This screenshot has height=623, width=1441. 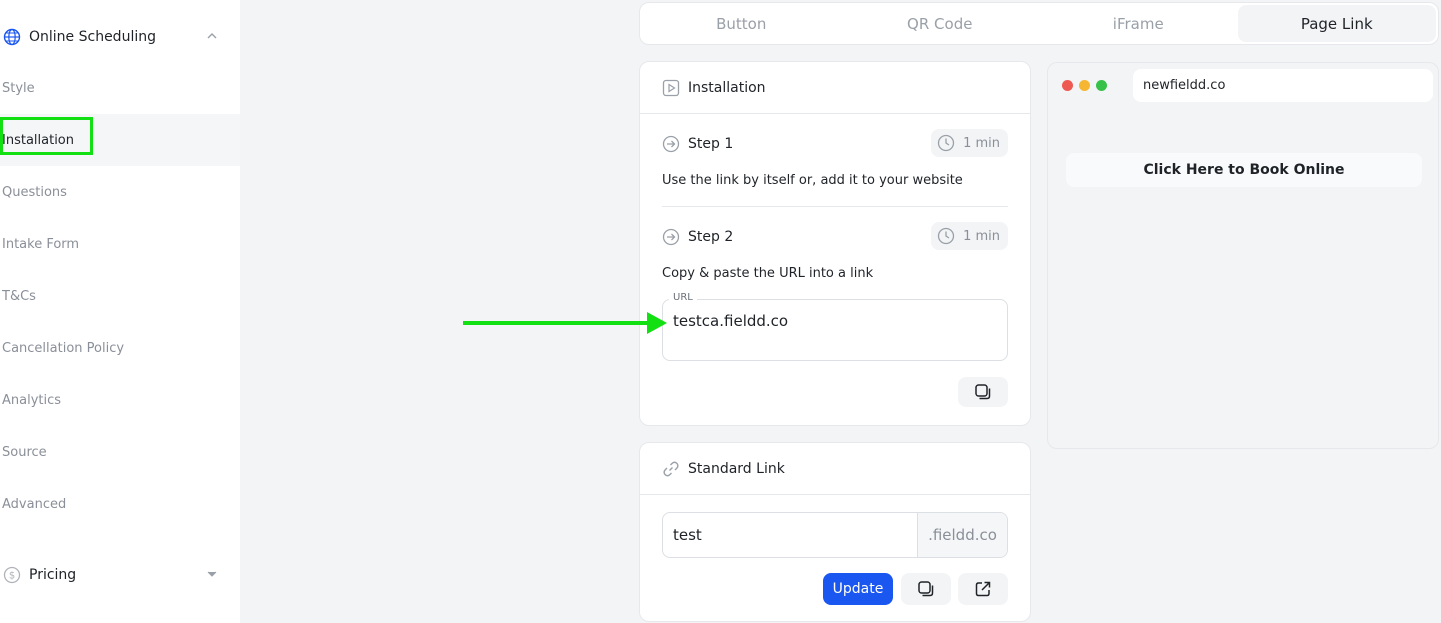 What do you see at coordinates (711, 144) in the screenshot?
I see `step-1-title: Step 1` at bounding box center [711, 144].